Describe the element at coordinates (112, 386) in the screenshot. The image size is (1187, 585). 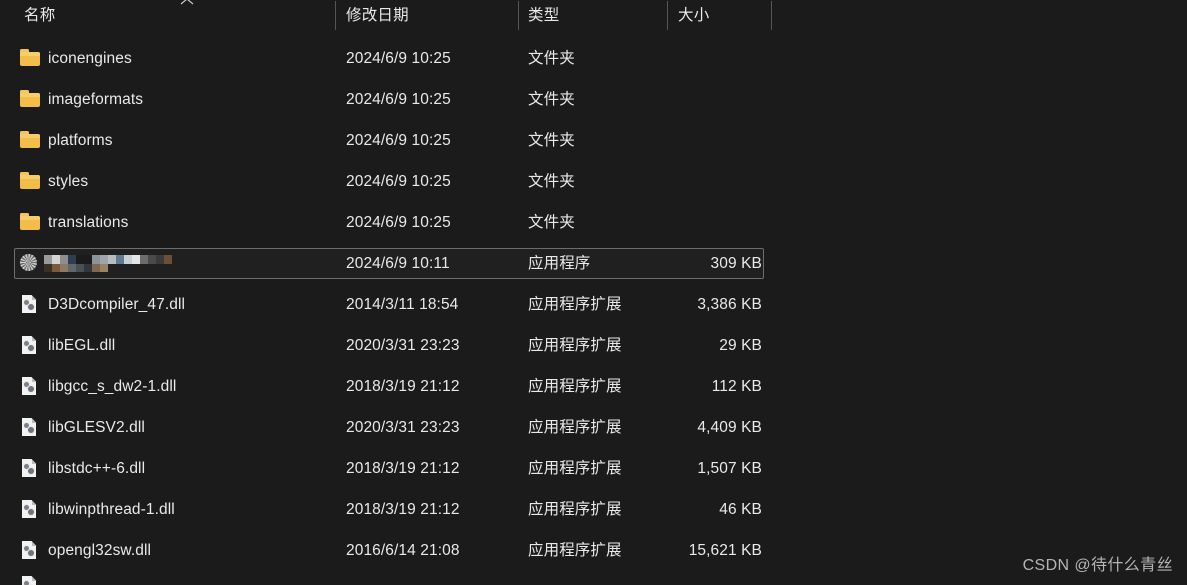
I see `cell-name: libgcc_s_dw2-1.dll` at that location.